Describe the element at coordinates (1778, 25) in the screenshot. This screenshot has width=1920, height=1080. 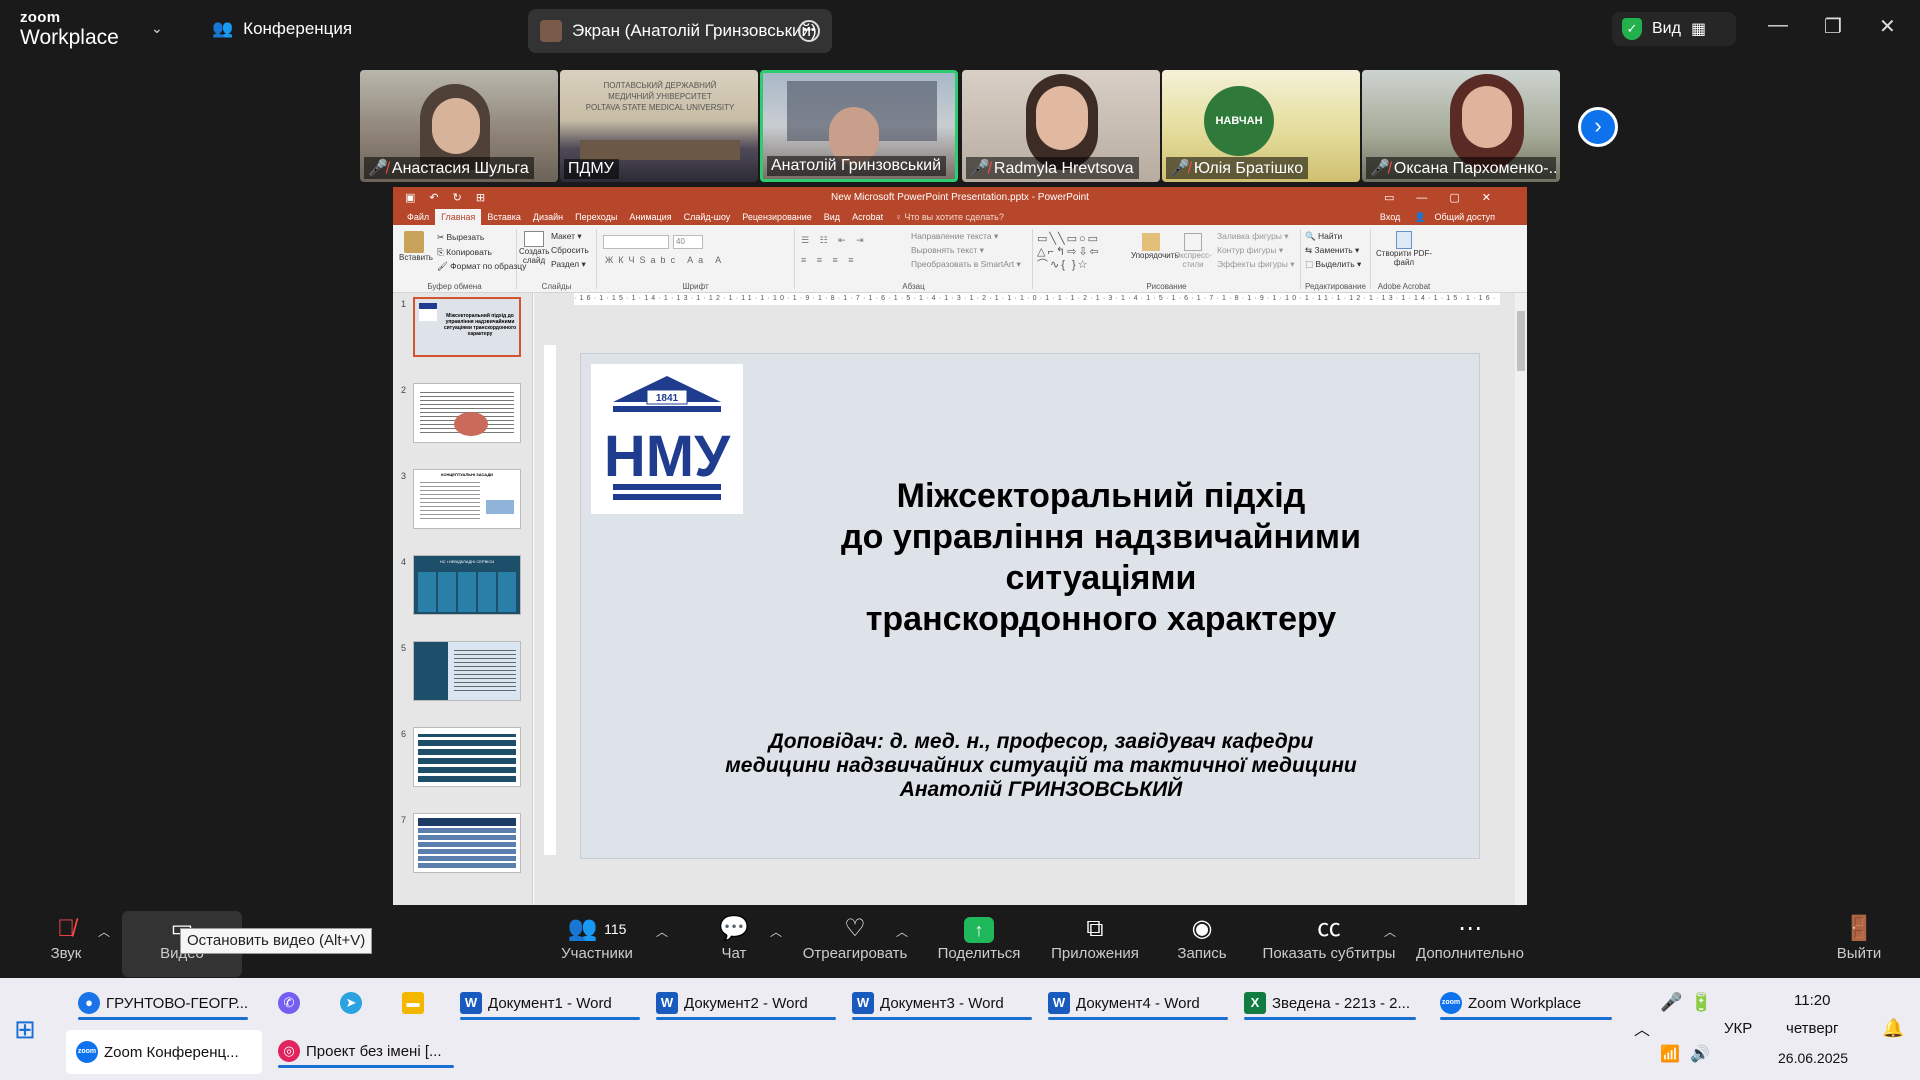
I see `minimize-icon: —` at that location.